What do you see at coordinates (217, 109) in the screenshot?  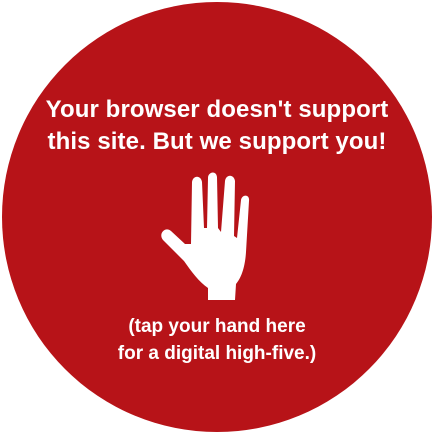 I see `headline-line-1: Your browser doesn't support` at bounding box center [217, 109].